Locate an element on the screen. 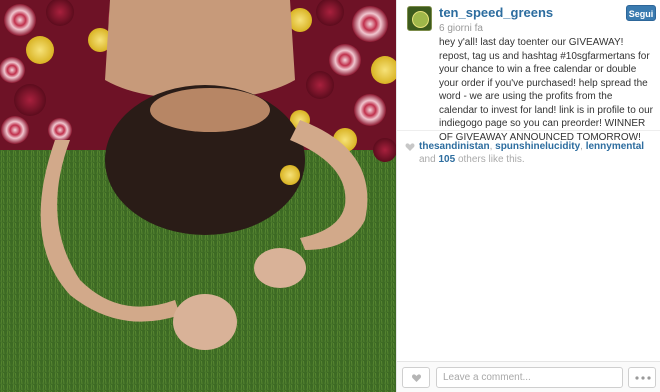  comment-input is located at coordinates (529, 377).